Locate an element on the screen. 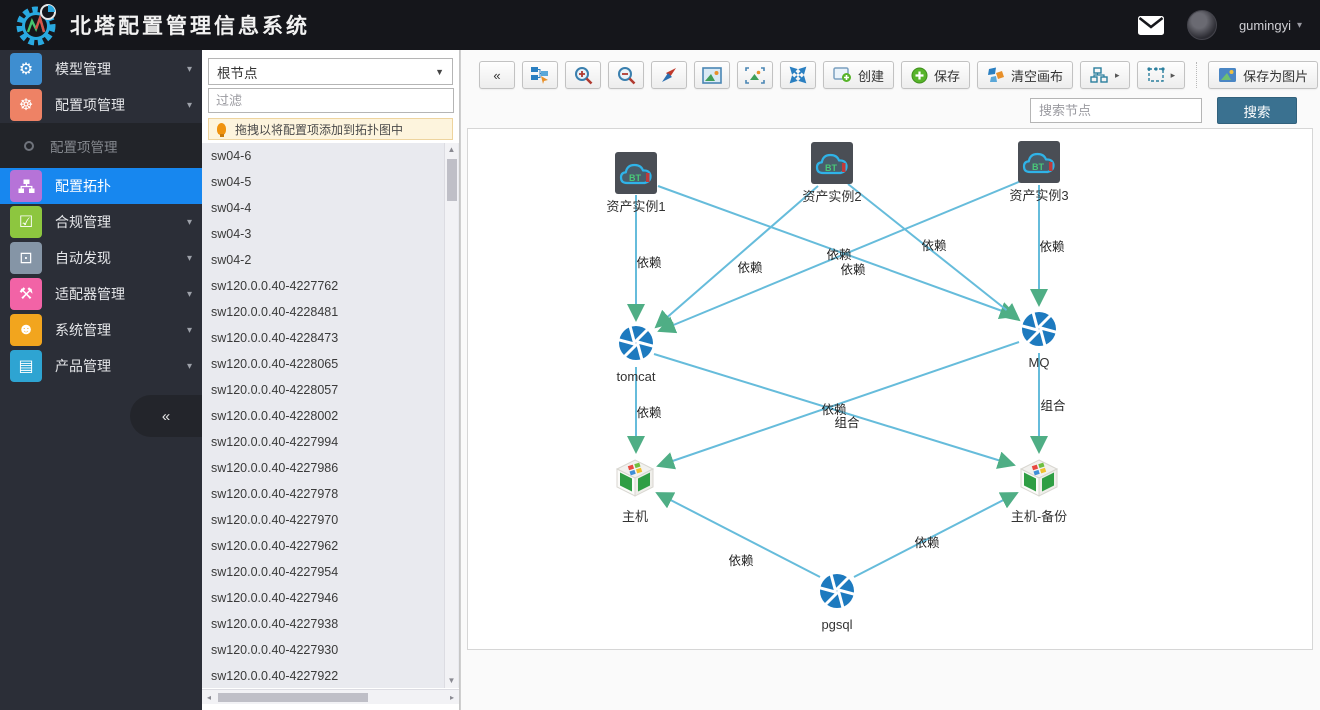 Image resolution: width=1320 pixels, height=710 pixels. topology-node-host: 主机 is located at coordinates (635, 491).